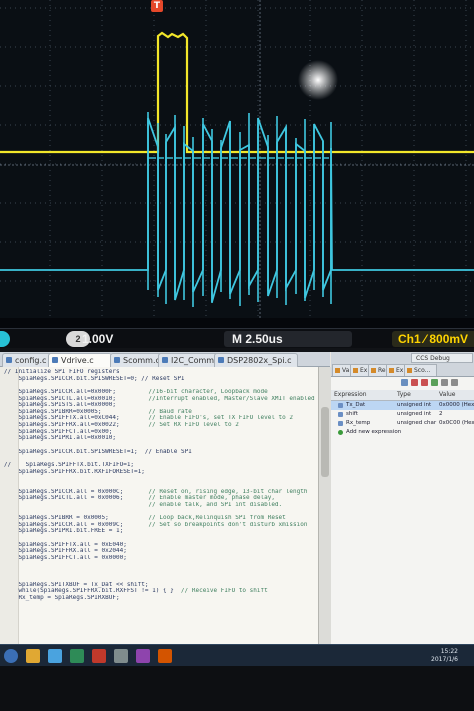 The height and width of the screenshot is (711, 474). Describe the element at coordinates (224, 591) in the screenshot. I see `code-comment: // Receive FIFO to shift` at that location.